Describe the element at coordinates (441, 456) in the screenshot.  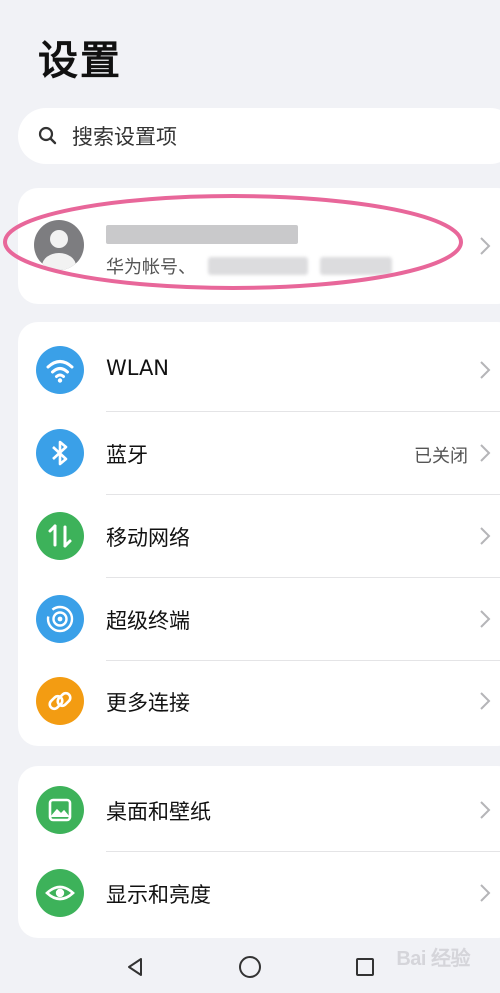
I see `bluetooth-status: 已关闭` at that location.